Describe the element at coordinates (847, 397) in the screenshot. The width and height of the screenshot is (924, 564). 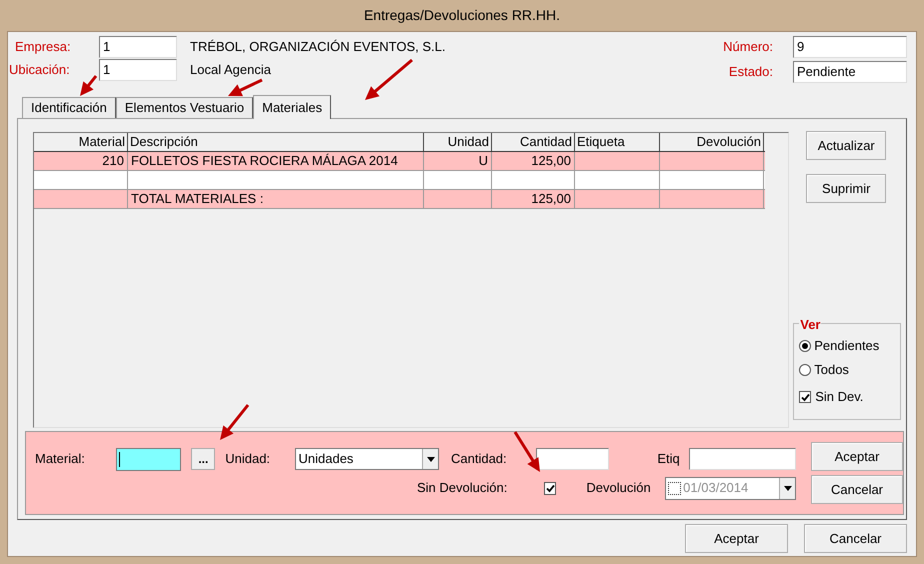
I see `checkbox-option: Sin Dev.` at that location.